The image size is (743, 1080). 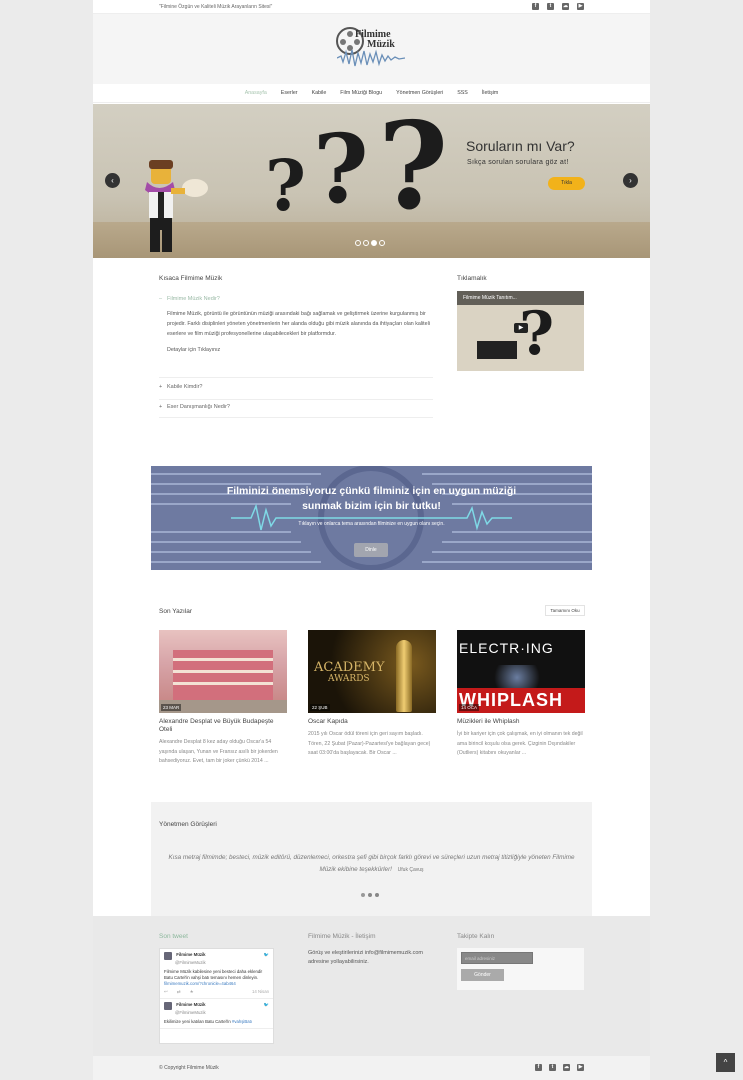 I want to click on video-embed: Filmime Müzik Tanıtım... ▶ ?, so click(x=520, y=331).